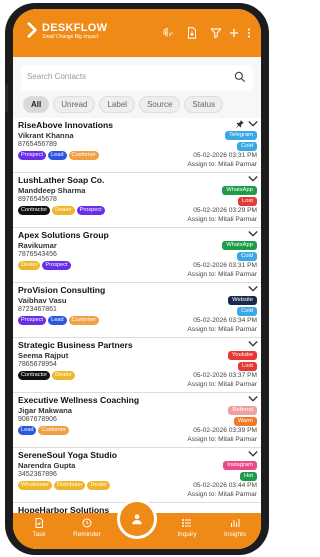 The height and width of the screenshot is (557, 320). Describe the element at coordinates (63, 235) in the screenshot. I see `contact-company: Apex Solutions Group` at that location.